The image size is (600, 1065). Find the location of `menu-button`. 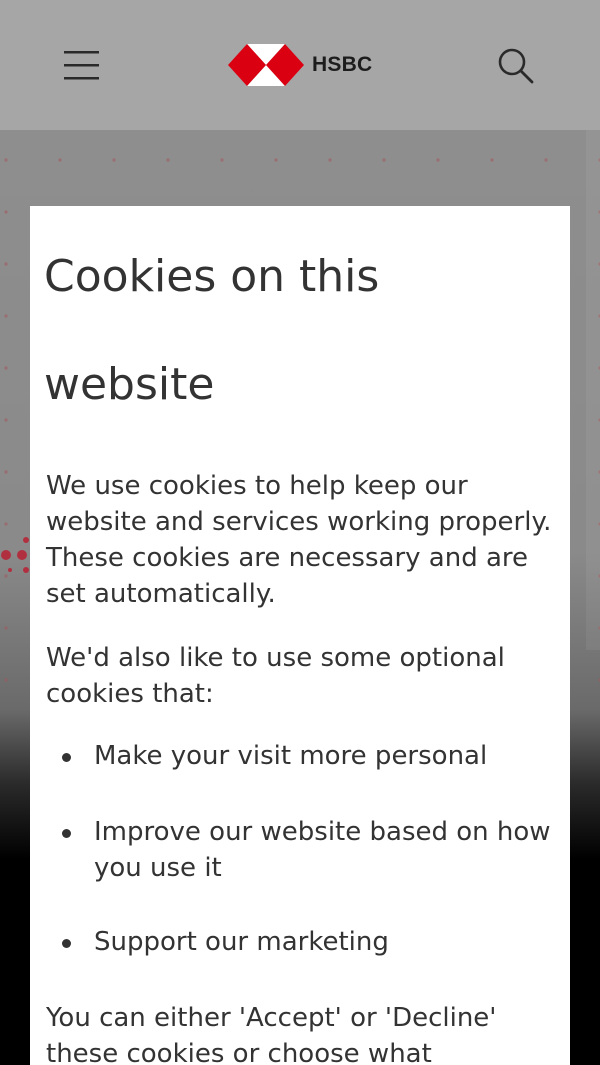

menu-button is located at coordinates (82, 65).